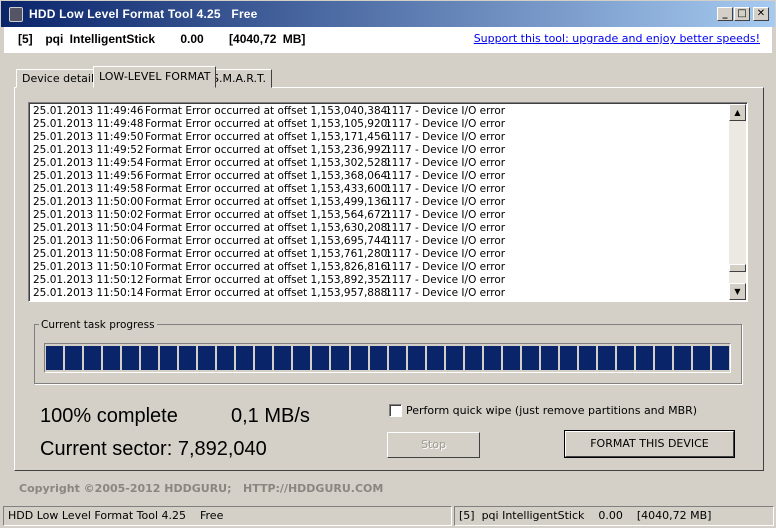 The width and height of the screenshot is (776, 528). What do you see at coordinates (88, 241) in the screenshot?
I see `log-time: 25.01.2013 11:50:06` at bounding box center [88, 241].